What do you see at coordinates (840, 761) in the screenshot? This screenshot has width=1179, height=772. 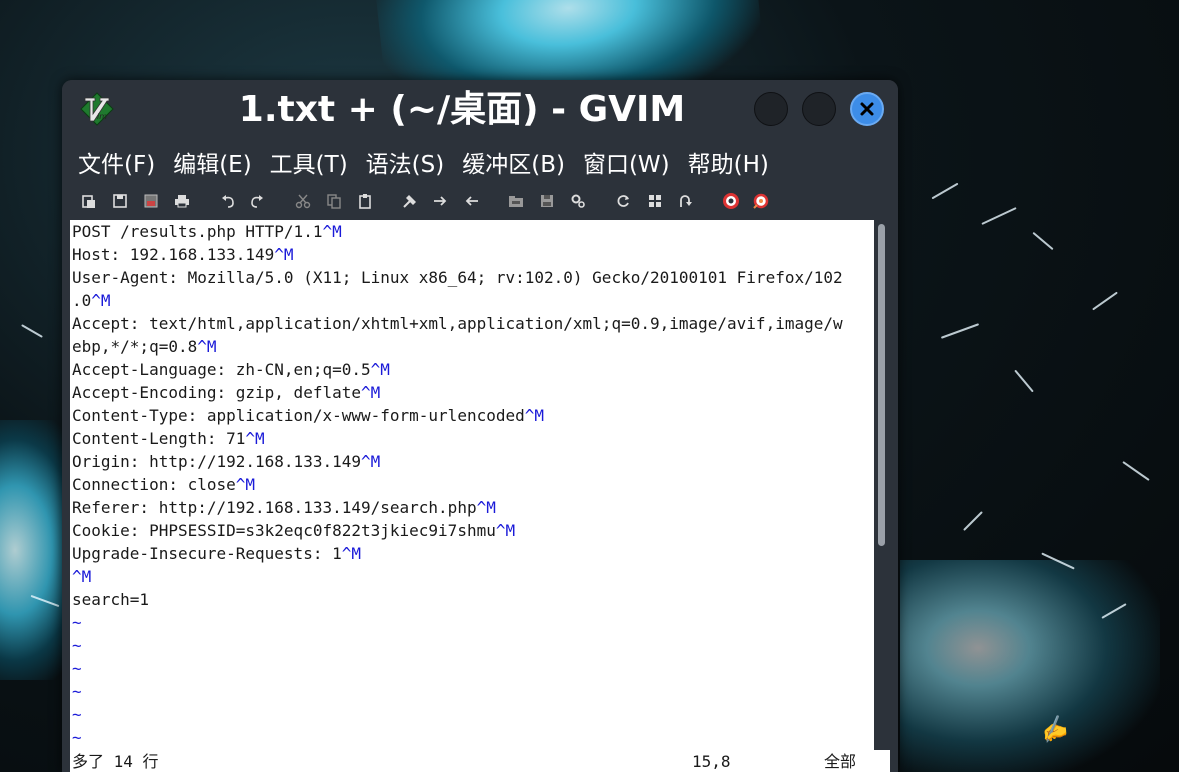 I see `scroll-indicator: 全部` at bounding box center [840, 761].